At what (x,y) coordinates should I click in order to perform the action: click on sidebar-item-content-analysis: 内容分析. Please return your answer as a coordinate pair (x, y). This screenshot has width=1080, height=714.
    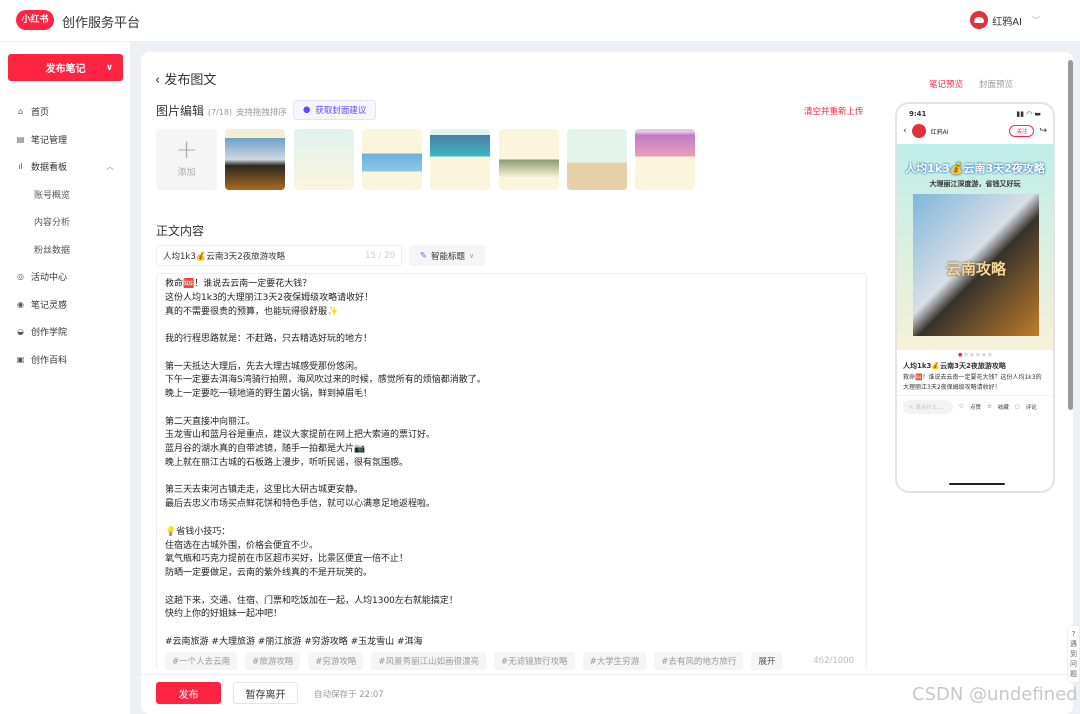
    Looking at the image, I should click on (65, 222).